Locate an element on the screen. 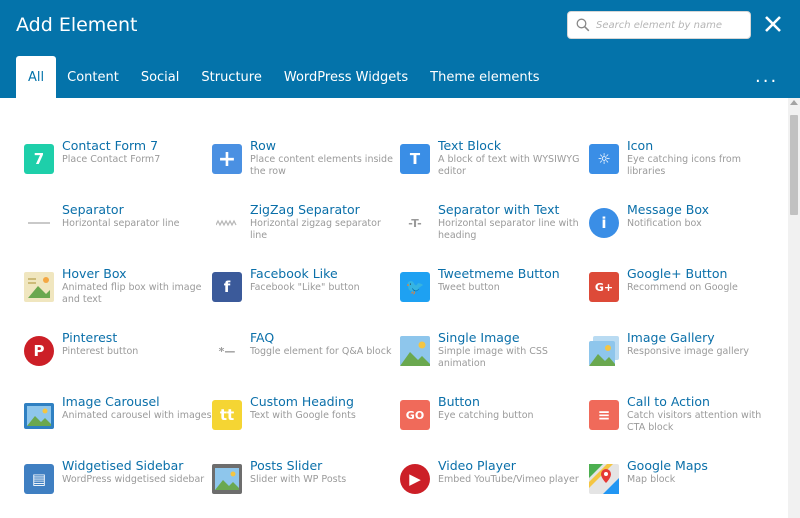  element-description: Place content elements inside the row is located at coordinates (321, 165).